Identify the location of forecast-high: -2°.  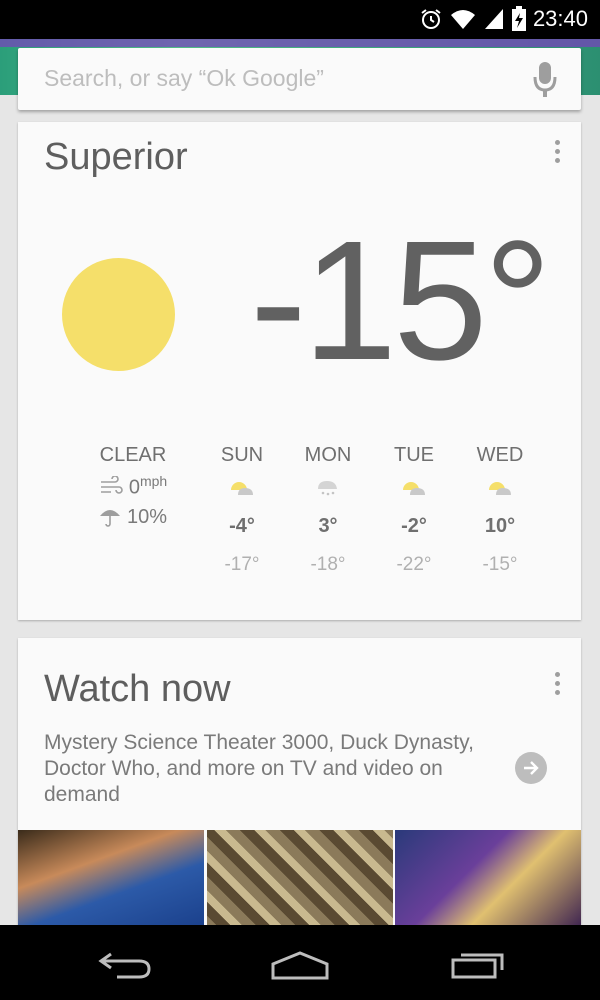
(414, 526).